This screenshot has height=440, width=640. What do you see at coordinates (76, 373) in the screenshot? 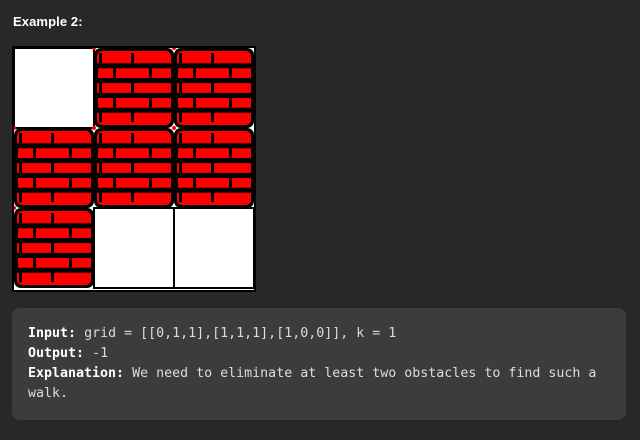
I see `explanation-label: Explanation:` at bounding box center [76, 373].